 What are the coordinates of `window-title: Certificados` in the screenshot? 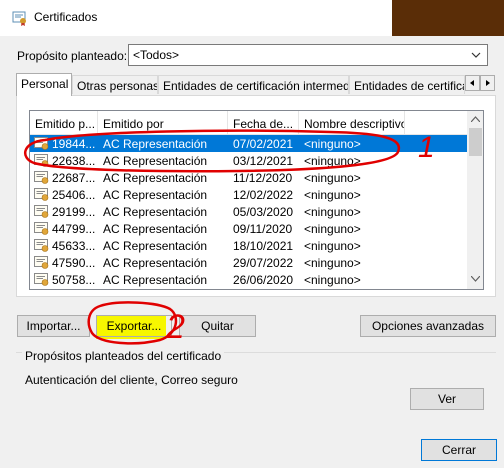 It's located at (66, 17).